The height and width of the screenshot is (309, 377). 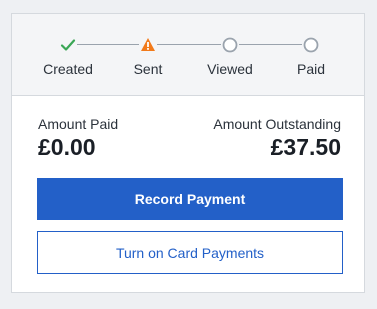 I want to click on amount-paid-label: Amount Paid, so click(x=78, y=124).